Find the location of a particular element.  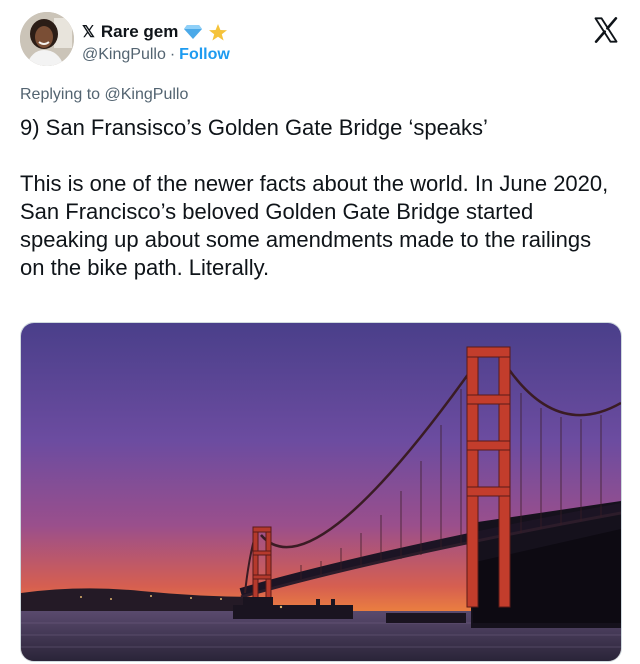

x-logo-icon is located at coordinates (606, 30).